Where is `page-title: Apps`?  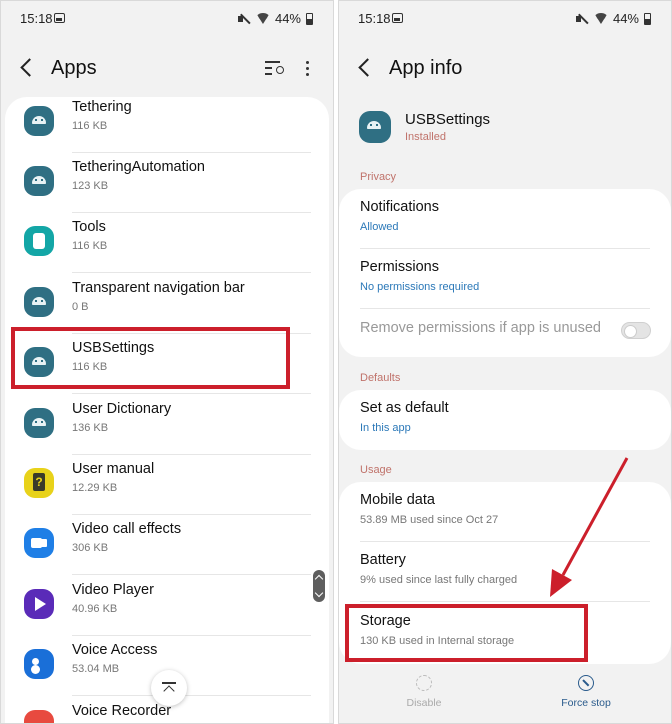
page-title: Apps is located at coordinates (74, 68).